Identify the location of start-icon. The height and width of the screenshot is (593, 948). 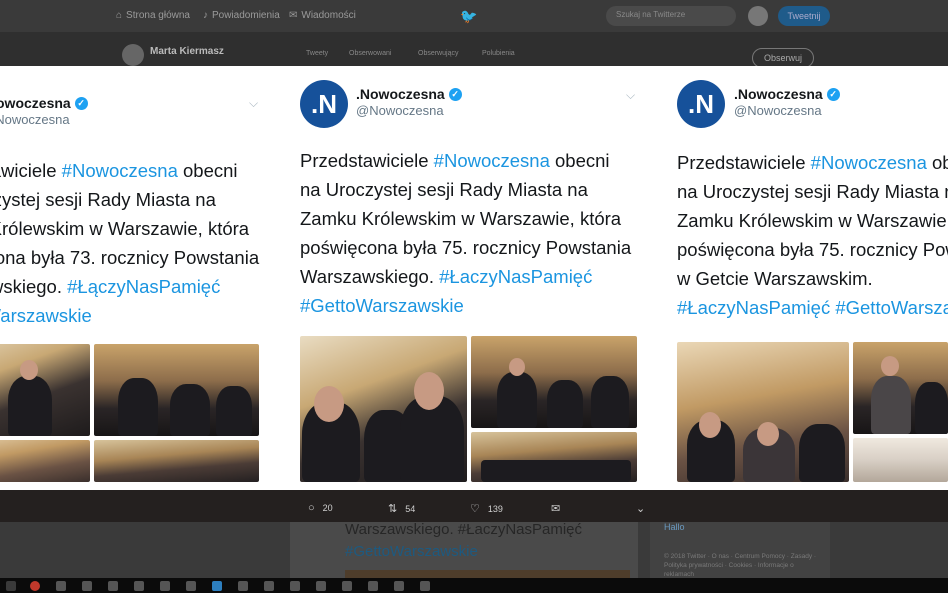
(11, 586).